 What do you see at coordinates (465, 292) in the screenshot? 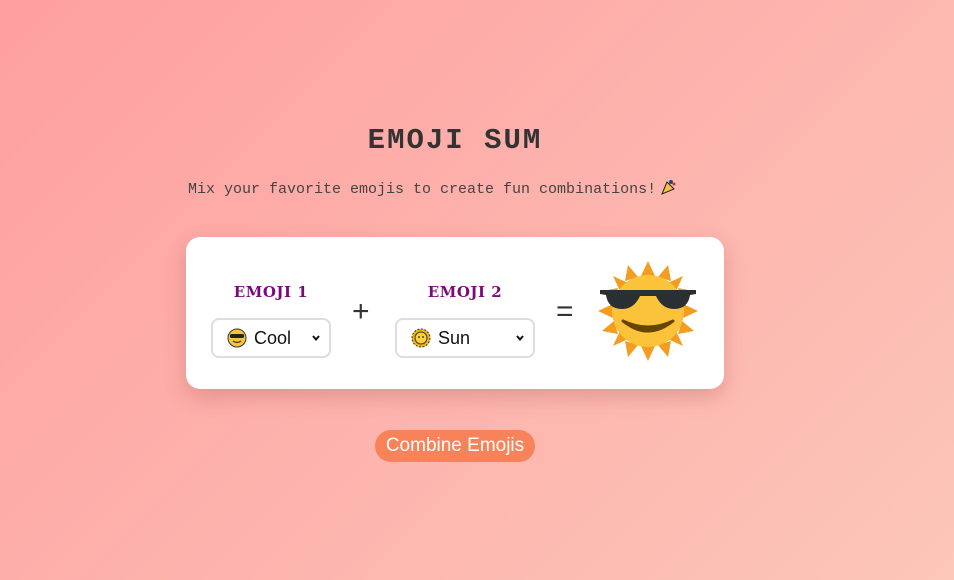
I see `emoji2-label: EMOJI 2` at bounding box center [465, 292].